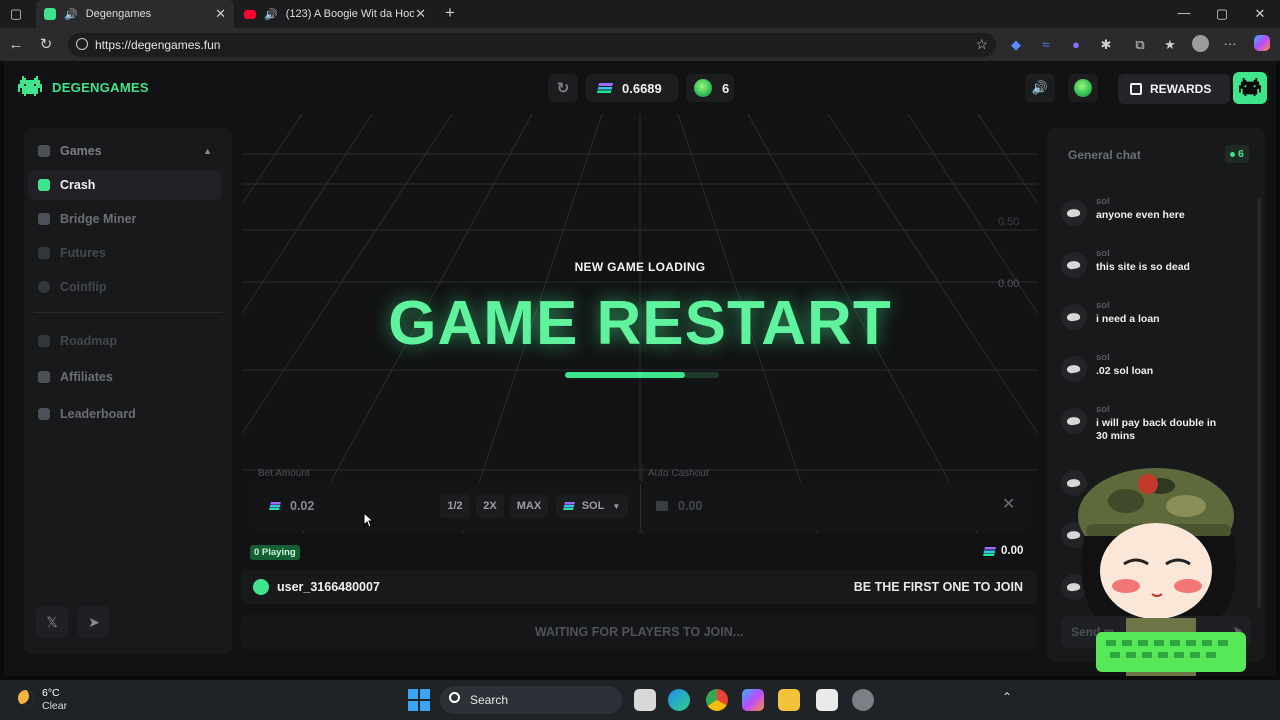 This screenshot has height=720, width=1280. I want to click on more-menu-icon: ···, so click(1230, 44).